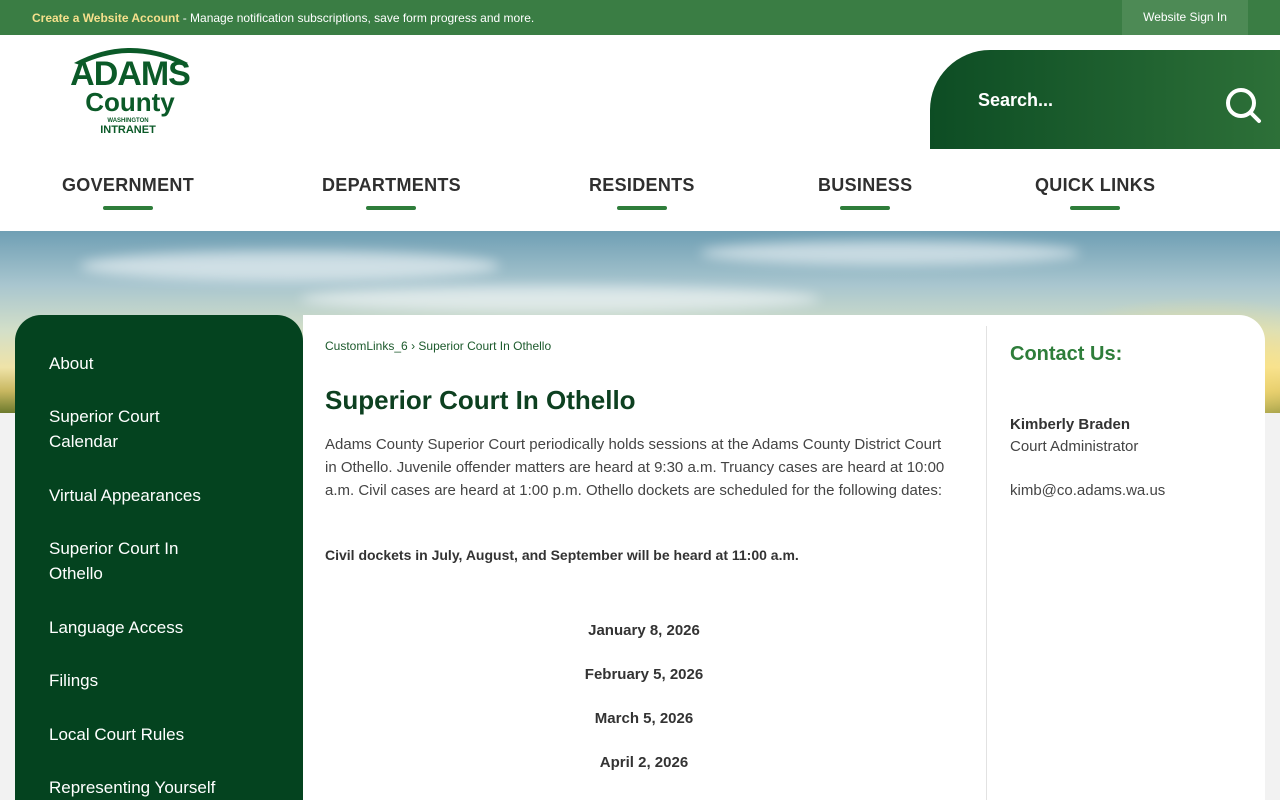 This screenshot has width=1280, height=800. I want to click on page-title: Superior Court In Othello, so click(480, 400).